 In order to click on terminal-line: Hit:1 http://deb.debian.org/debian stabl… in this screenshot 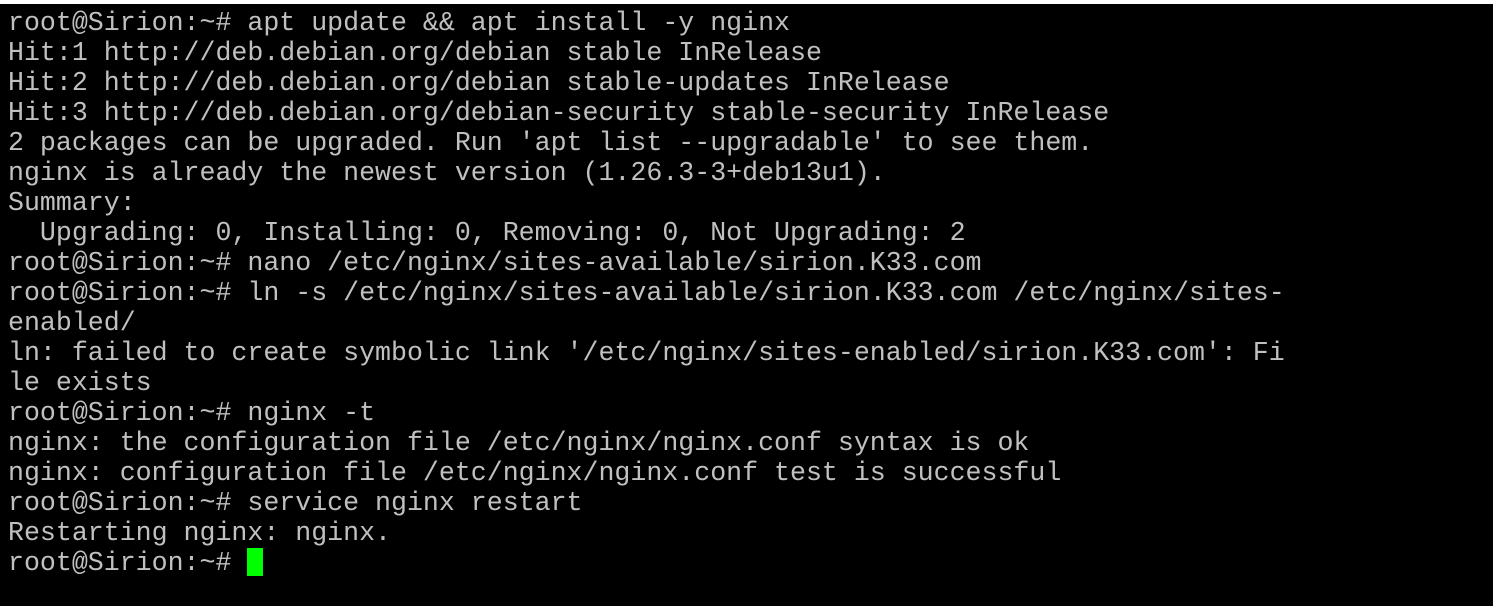, I will do `click(415, 53)`.